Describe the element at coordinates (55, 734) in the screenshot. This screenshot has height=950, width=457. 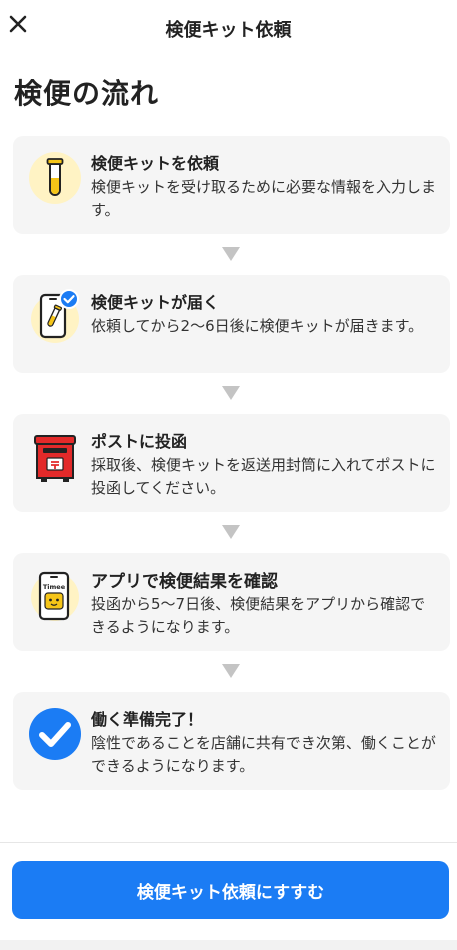
I see `check-circle-icon` at that location.